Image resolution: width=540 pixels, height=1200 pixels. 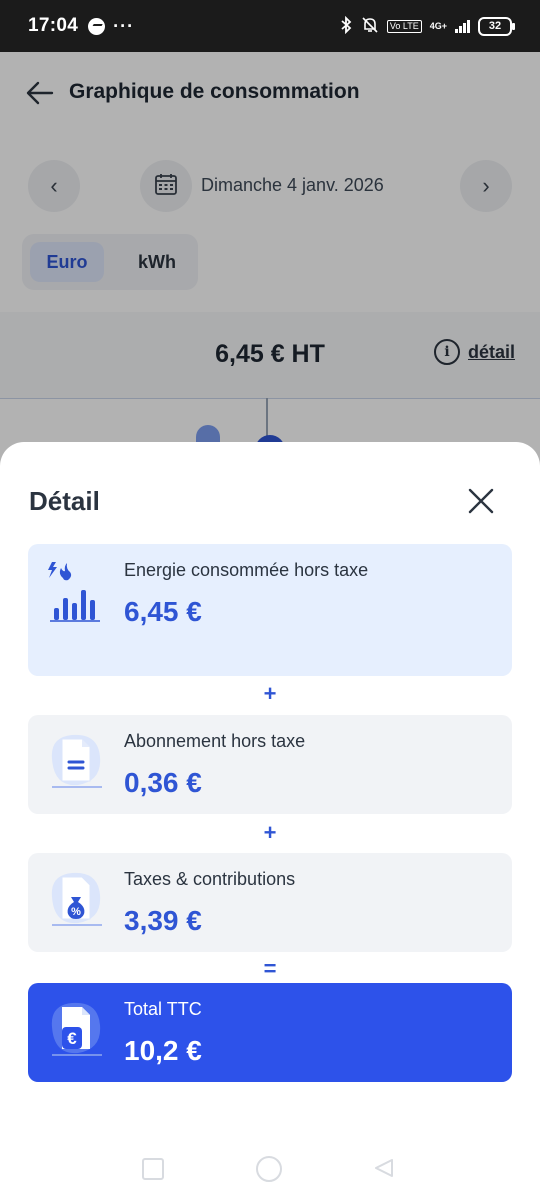 What do you see at coordinates (270, 26) in the screenshot?
I see `status-bar: 17:04 ··· Vo LTE 4G+ 32` at bounding box center [270, 26].